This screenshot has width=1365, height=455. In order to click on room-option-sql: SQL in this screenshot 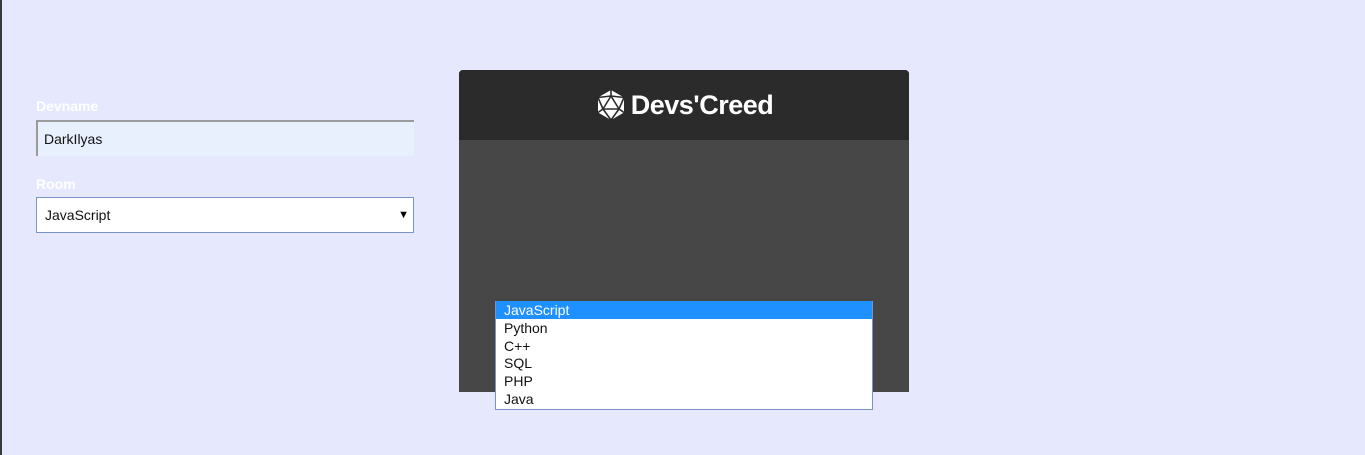, I will do `click(684, 363)`.